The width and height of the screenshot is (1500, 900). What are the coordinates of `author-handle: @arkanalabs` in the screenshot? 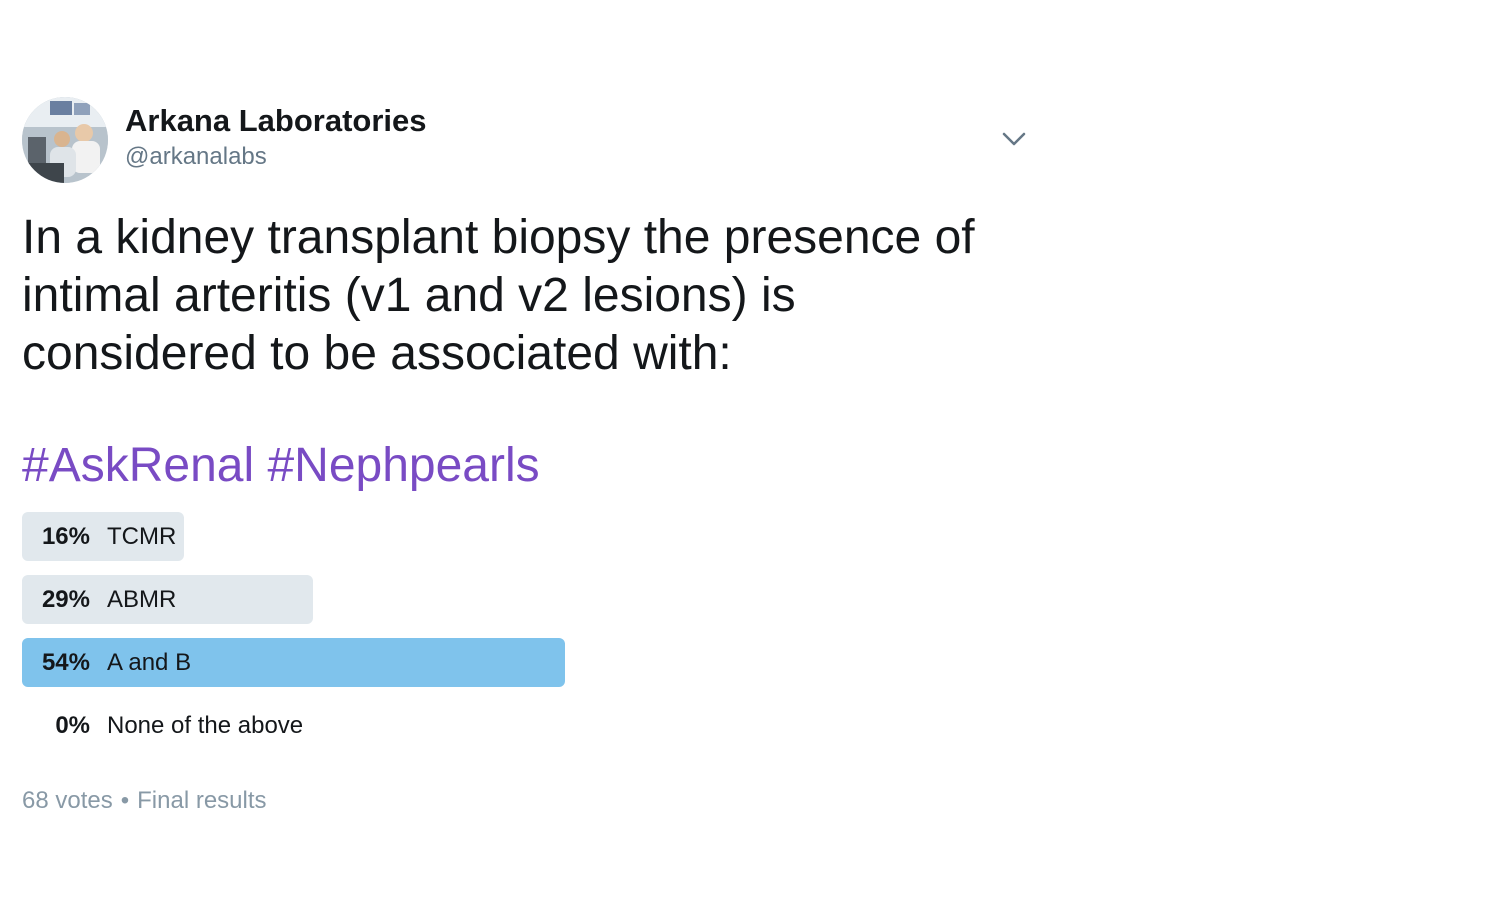 It's located at (196, 157).